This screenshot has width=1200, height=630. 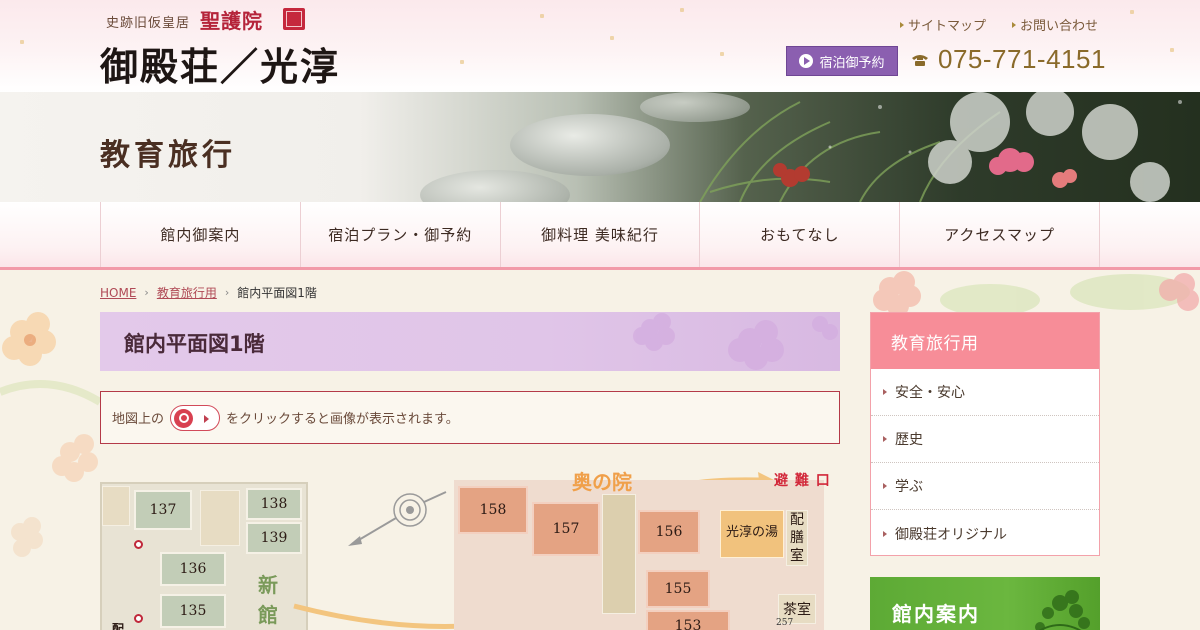 I want to click on hero-title: 教育旅行, so click(x=168, y=155).